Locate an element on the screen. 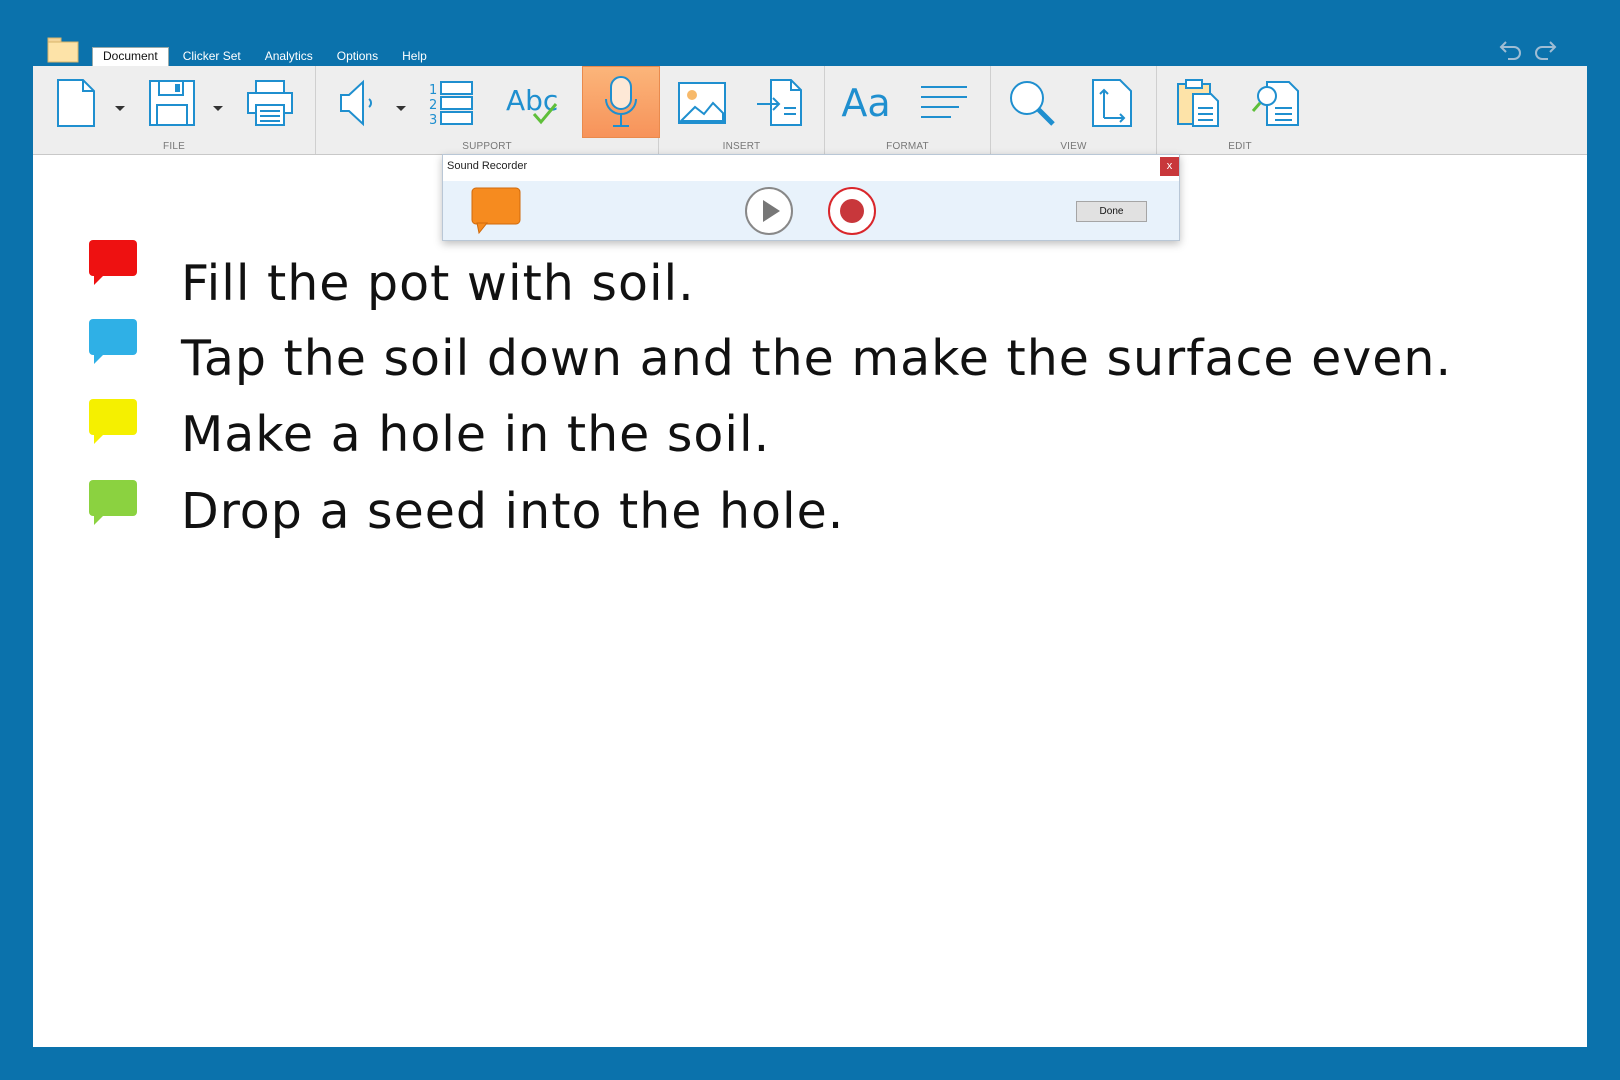 This screenshot has height=1080, width=1620. tab-help: Help is located at coordinates (414, 57).